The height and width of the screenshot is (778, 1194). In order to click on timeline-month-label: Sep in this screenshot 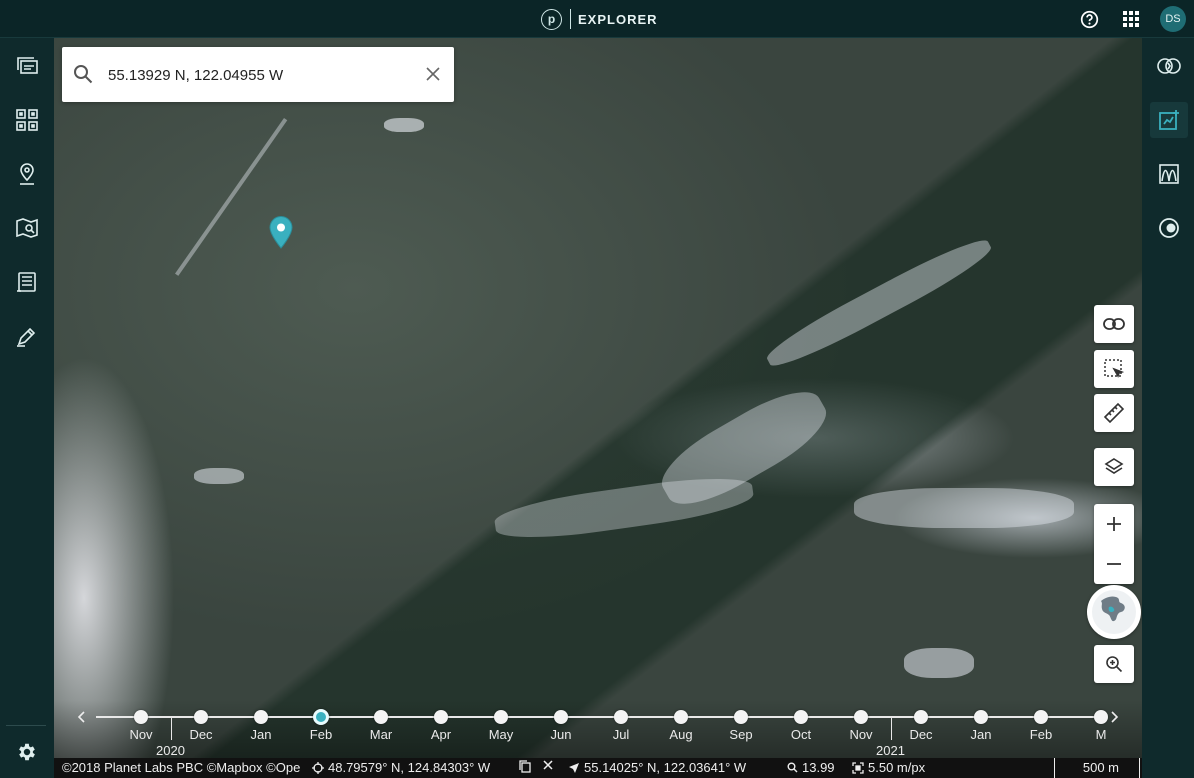, I will do `click(741, 734)`.